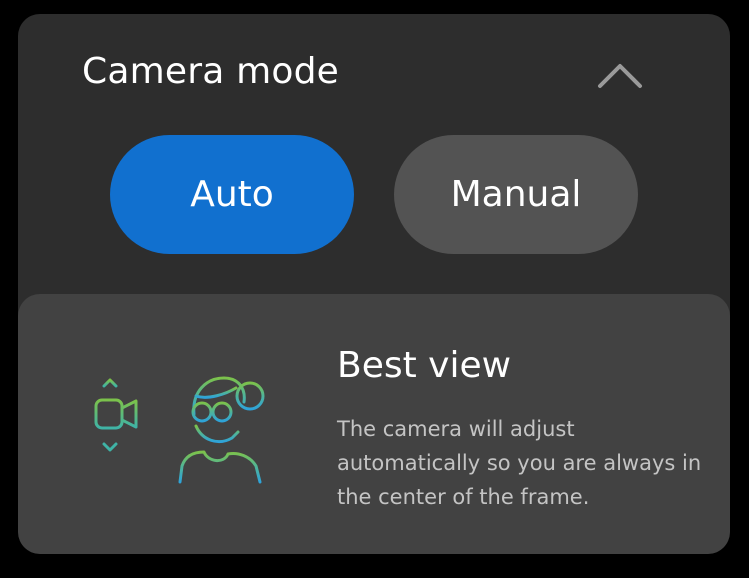 The height and width of the screenshot is (578, 749). I want to click on auto-mode-button: Auto, so click(232, 194).